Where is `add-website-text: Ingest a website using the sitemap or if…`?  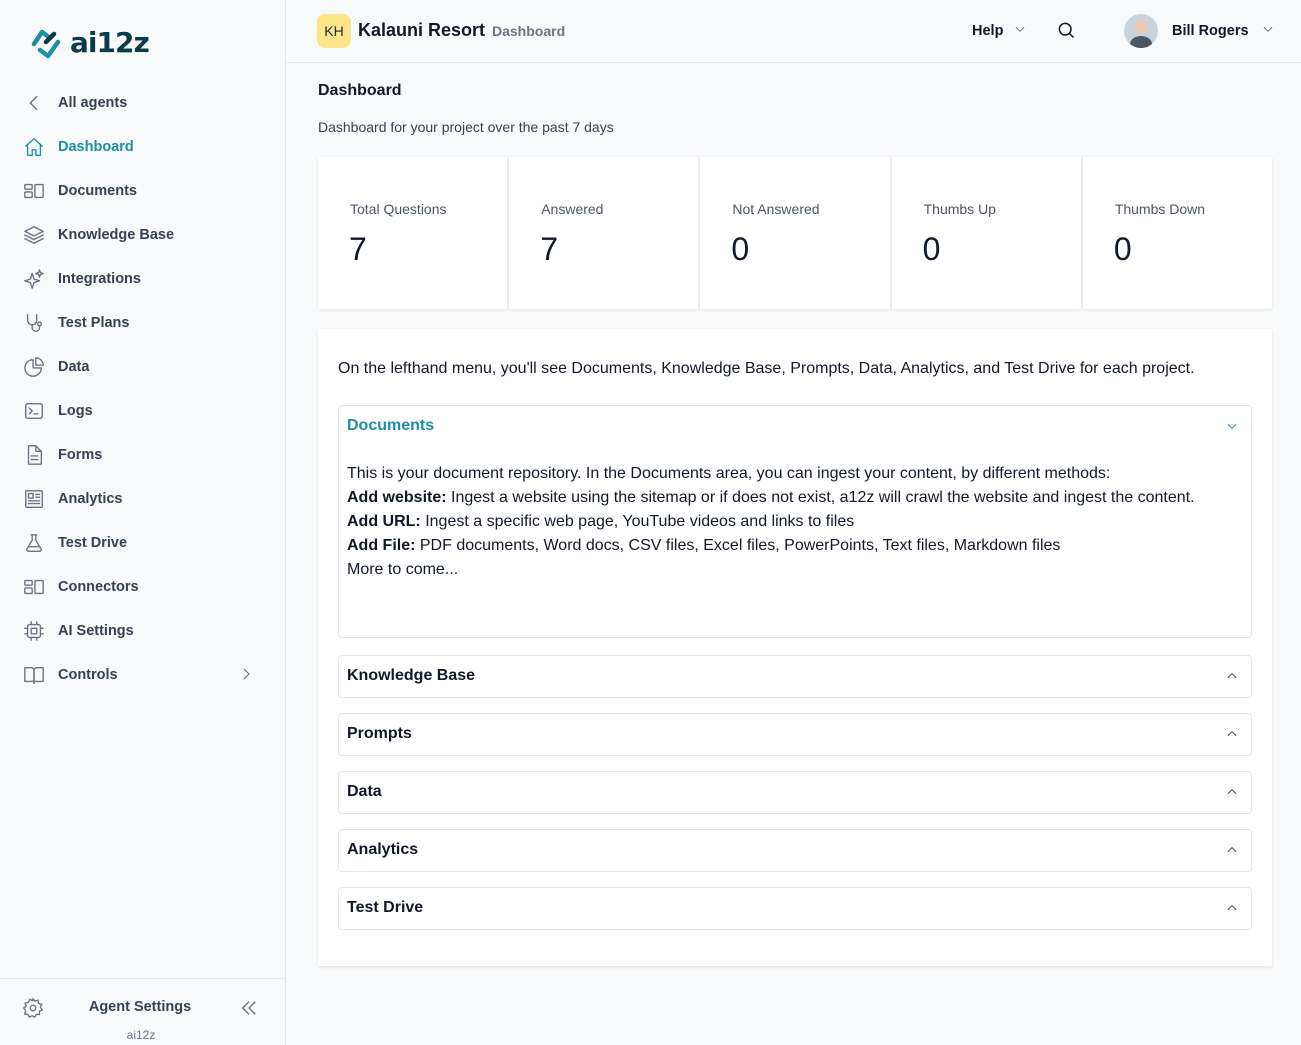 add-website-text: Ingest a website using the sitemap or if… is located at coordinates (820, 497).